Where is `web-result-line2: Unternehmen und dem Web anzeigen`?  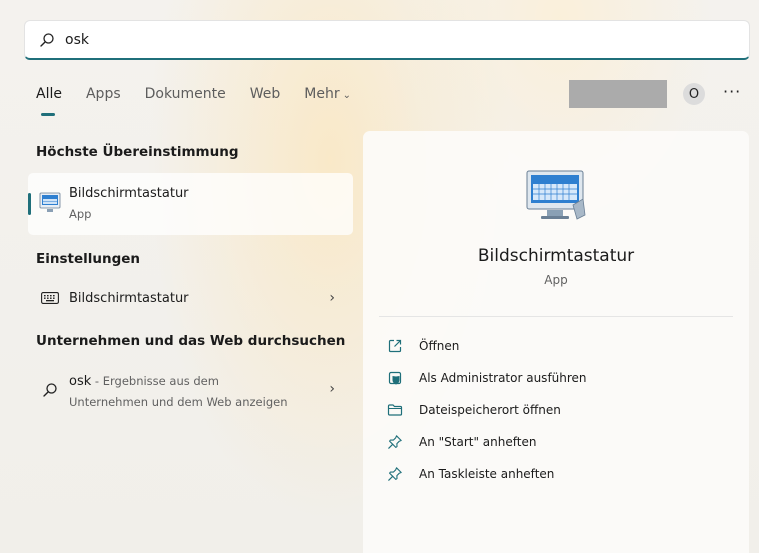
web-result-line2: Unternehmen und dem Web anzeigen is located at coordinates (178, 402).